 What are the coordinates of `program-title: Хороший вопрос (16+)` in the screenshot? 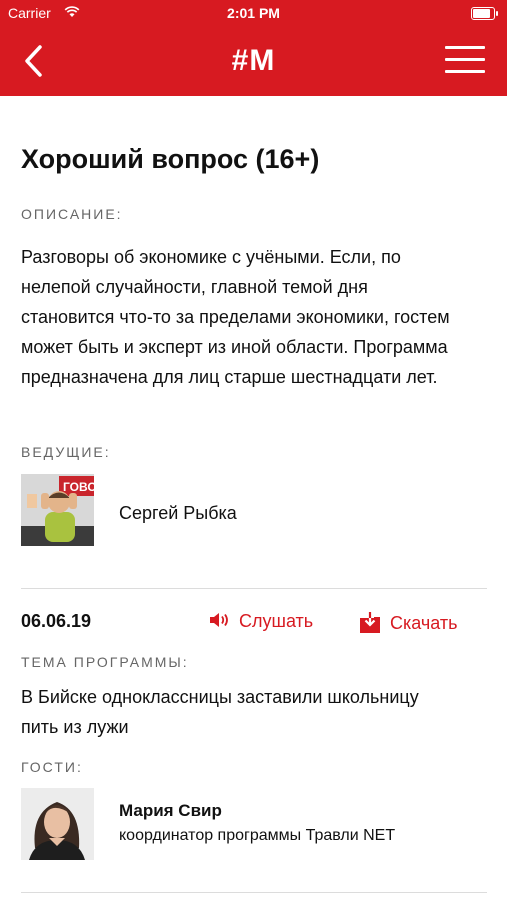 It's located at (170, 159).